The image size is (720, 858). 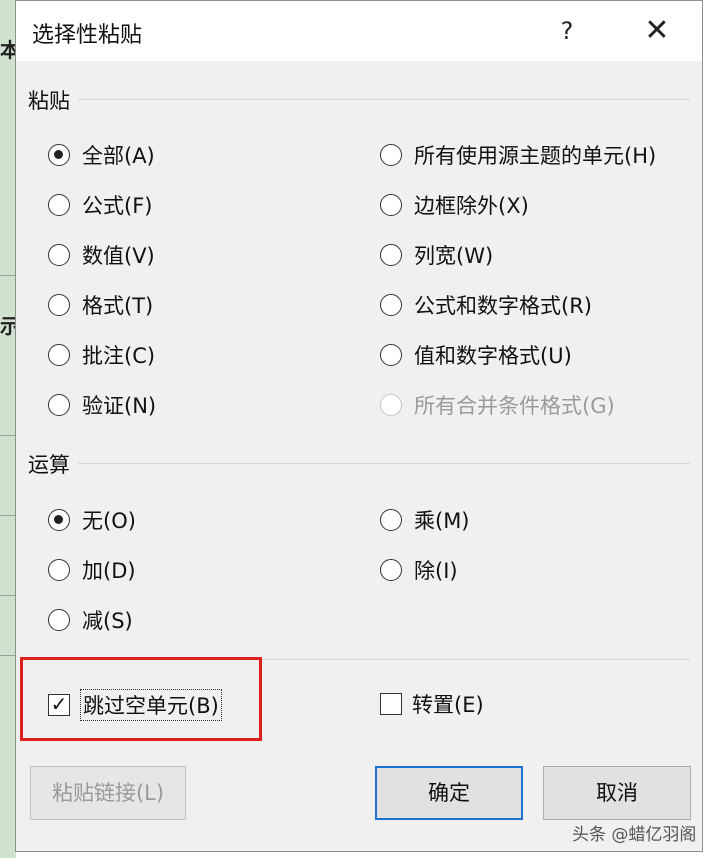 What do you see at coordinates (442, 521) in the screenshot?
I see `option-label: 乘(M)` at bounding box center [442, 521].